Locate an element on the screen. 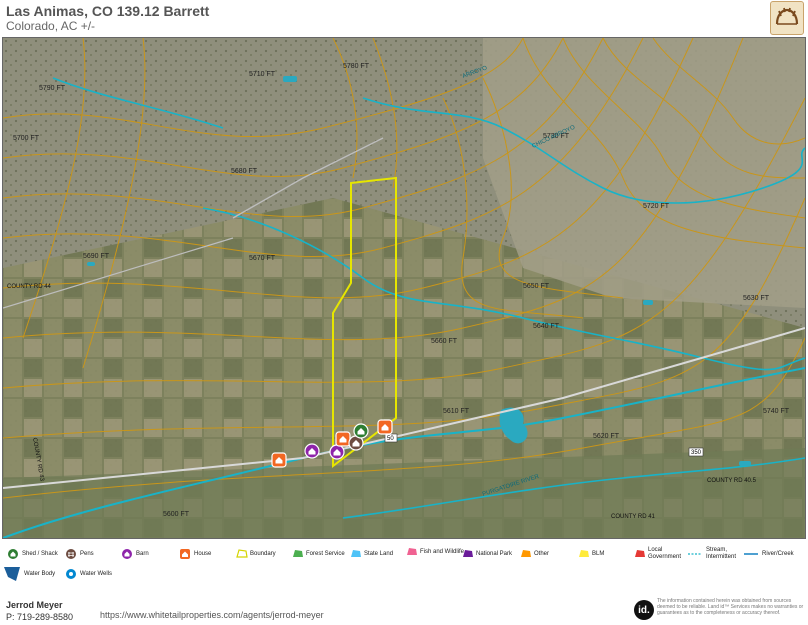 Image resolution: width=808 pixels, height=625 pixels. report-subtitle: Colorado, AC +/- is located at coordinates (51, 26).